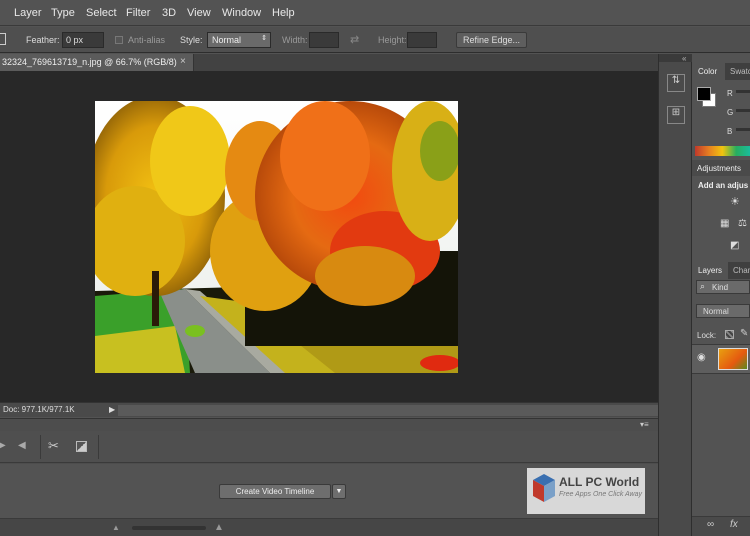  I want to click on lock-transparency-icon, so click(729, 334).